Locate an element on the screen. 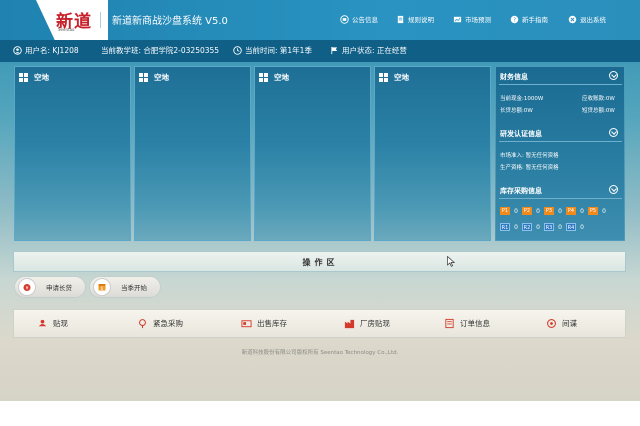 This screenshot has width=640, height=426. discount-button: 贴现 is located at coordinates (52, 323).